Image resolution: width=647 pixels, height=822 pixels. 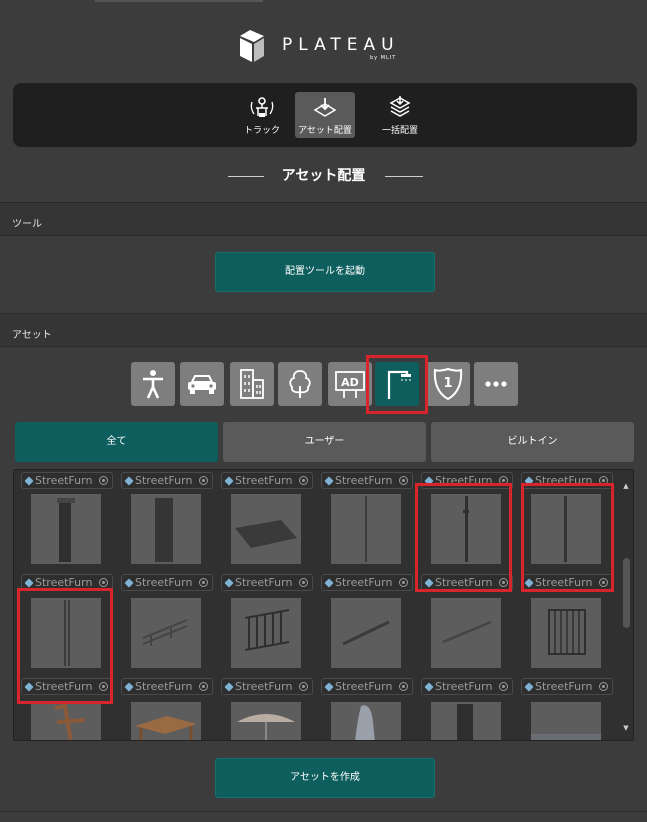 I want to click on create-asset-button: アセットを作成, so click(x=325, y=778).